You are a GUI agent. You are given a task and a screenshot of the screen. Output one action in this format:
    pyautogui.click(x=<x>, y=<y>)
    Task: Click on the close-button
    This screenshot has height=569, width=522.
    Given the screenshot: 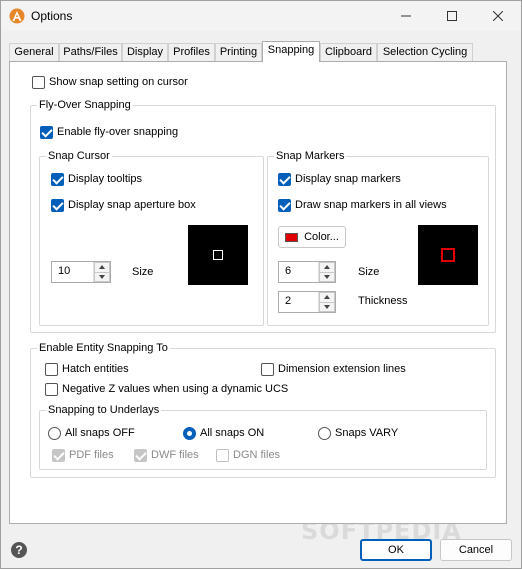 What is the action you would take?
    pyautogui.click(x=498, y=16)
    